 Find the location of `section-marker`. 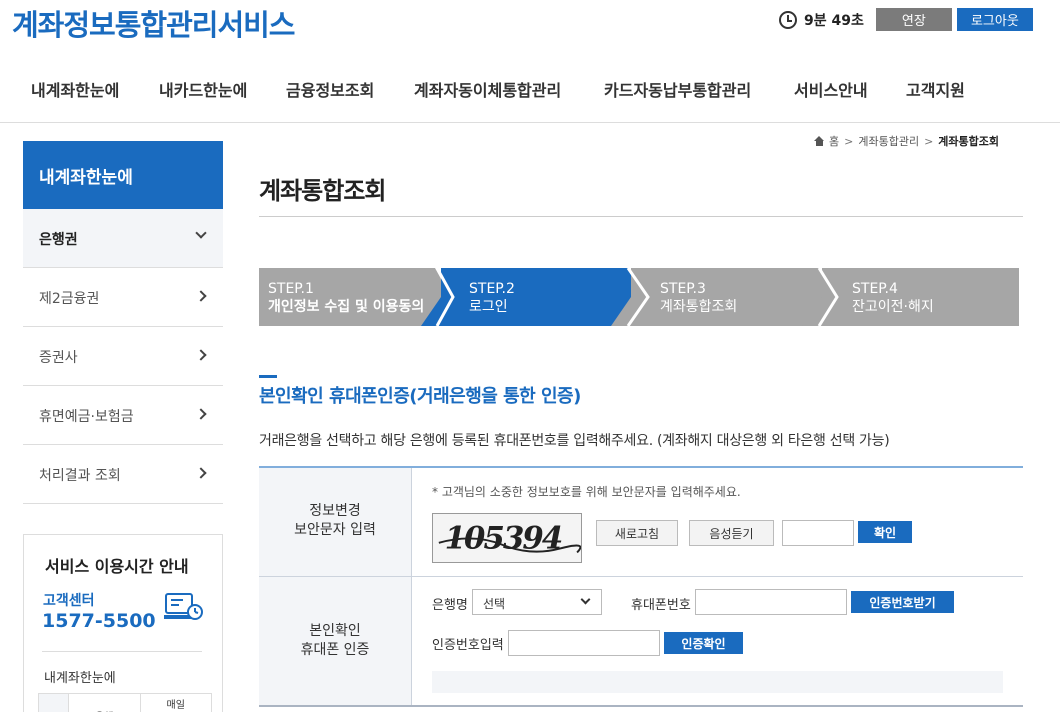

section-marker is located at coordinates (268, 376).